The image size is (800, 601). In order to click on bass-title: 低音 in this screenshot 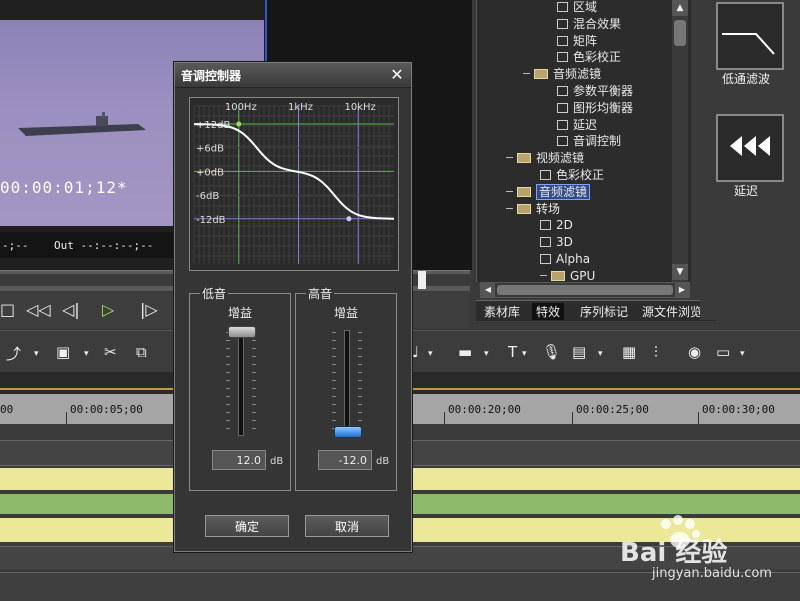, I will do `click(214, 293)`.